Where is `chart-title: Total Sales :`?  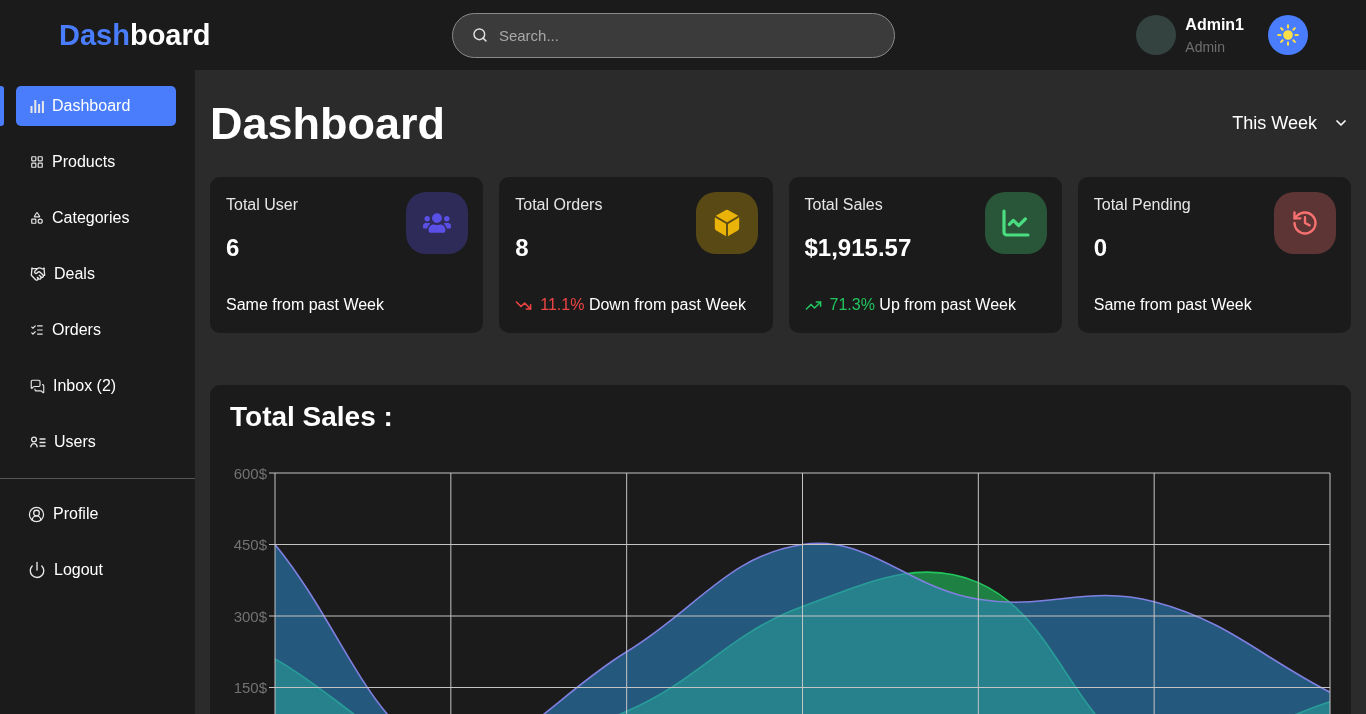
chart-title: Total Sales : is located at coordinates (311, 417).